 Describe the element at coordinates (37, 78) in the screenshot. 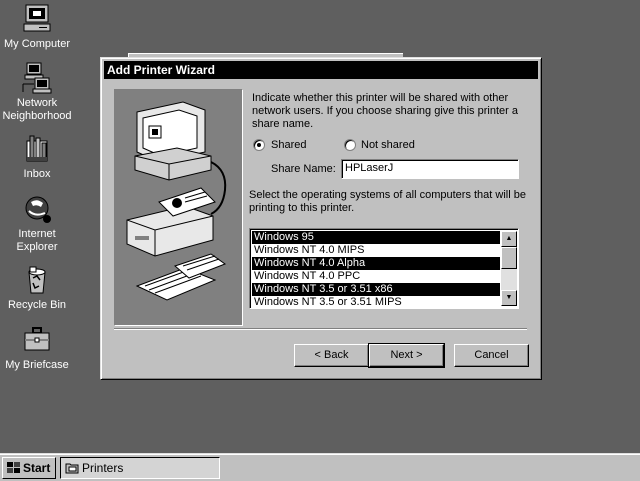

I see `network-neighborhood-icon` at that location.